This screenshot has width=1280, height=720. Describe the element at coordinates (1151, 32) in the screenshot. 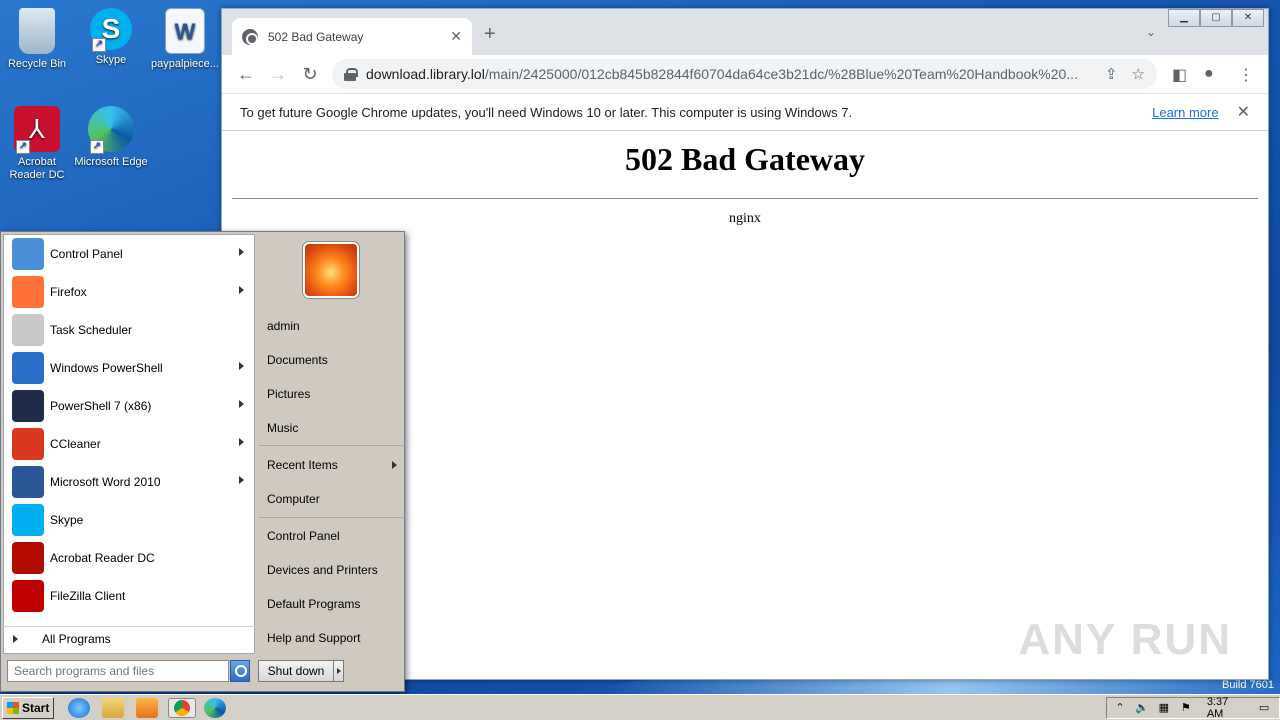

I see `tab-search-chevron-icon: ⌄` at that location.